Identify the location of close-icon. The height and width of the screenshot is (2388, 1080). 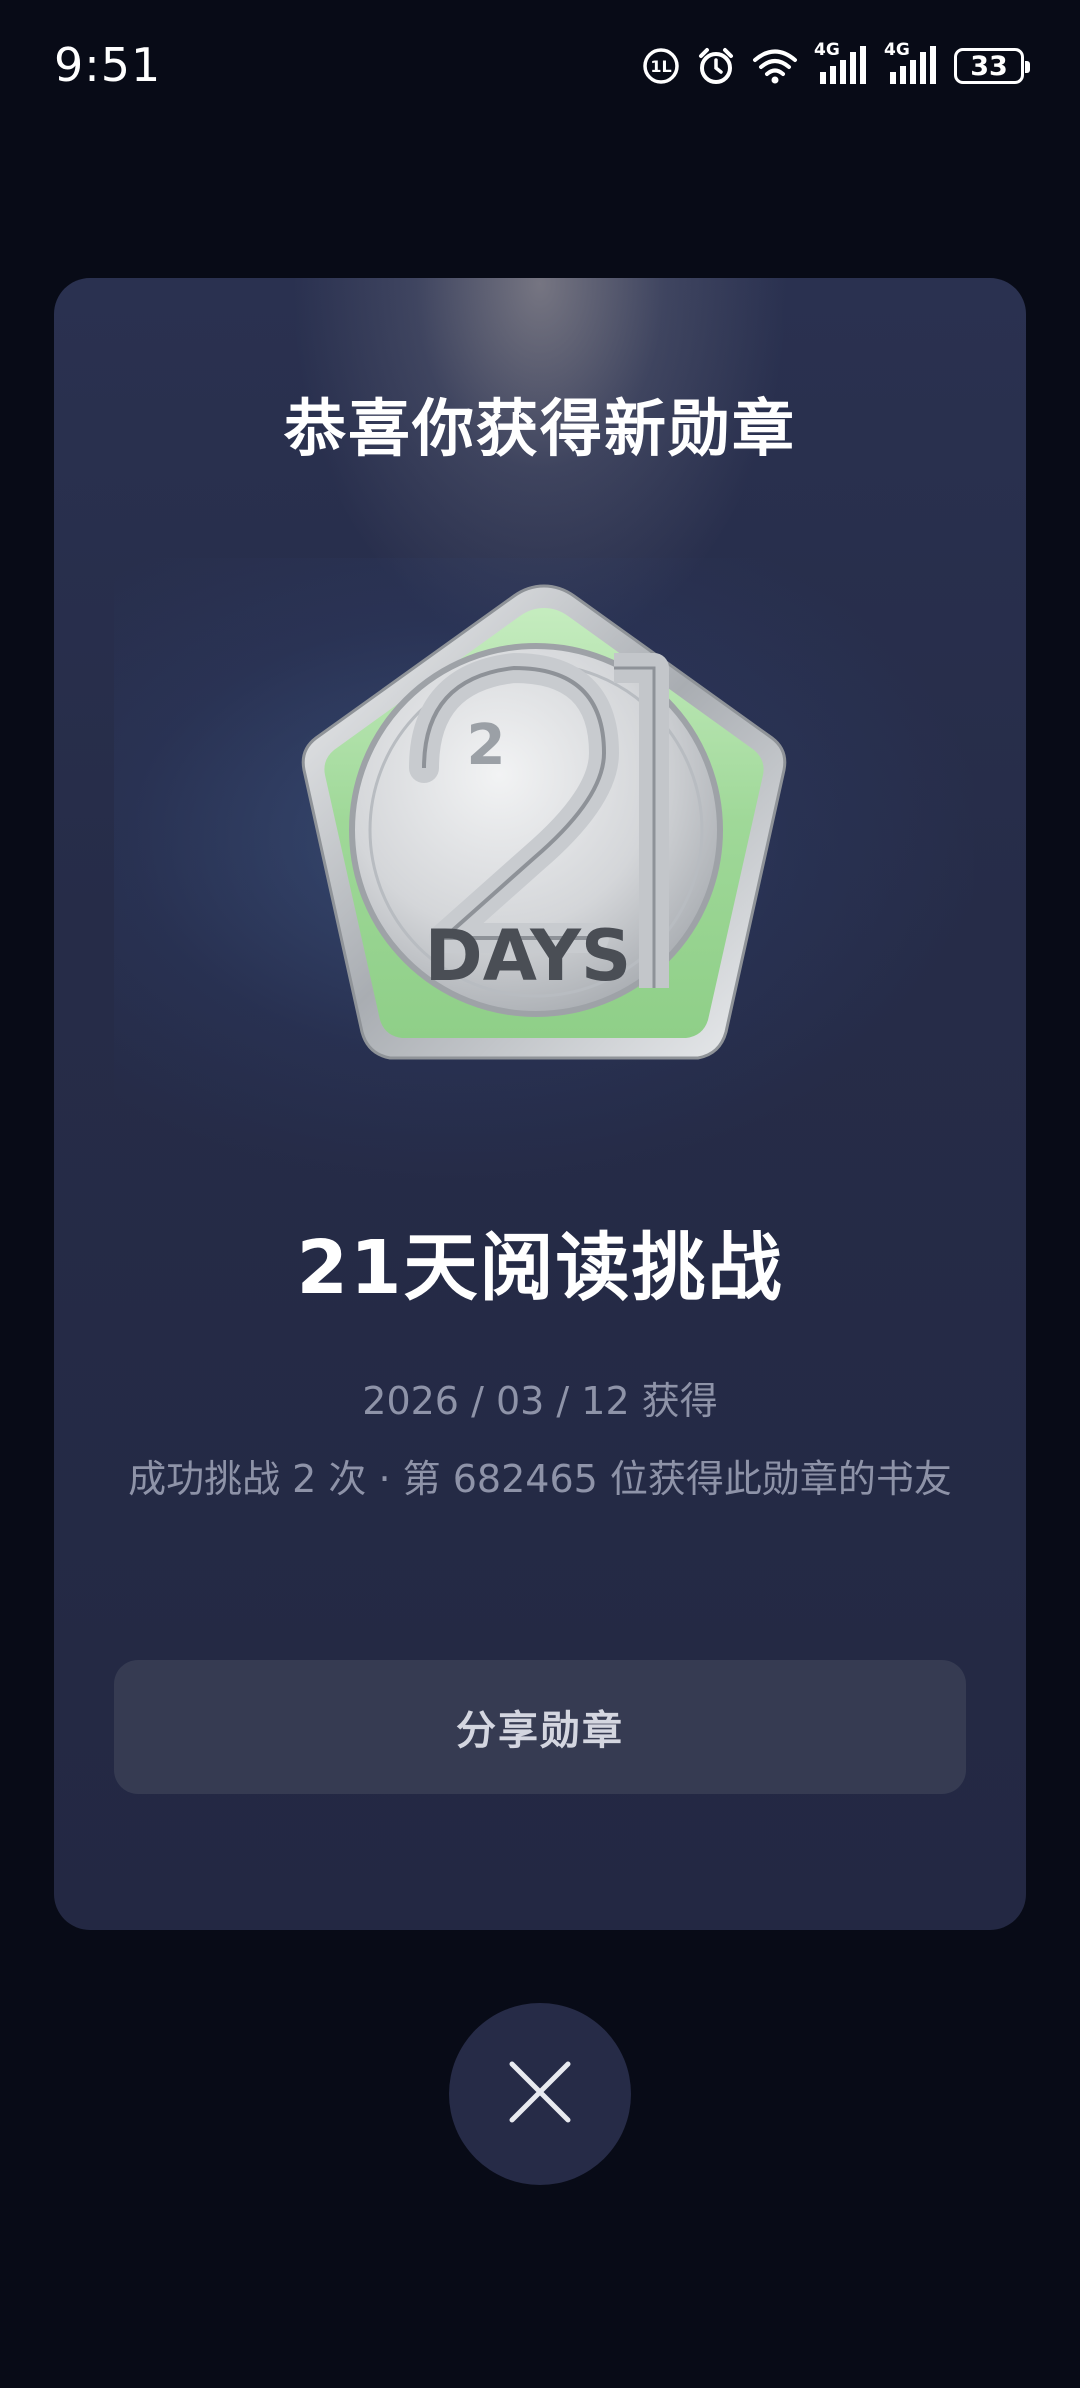
(540, 2094).